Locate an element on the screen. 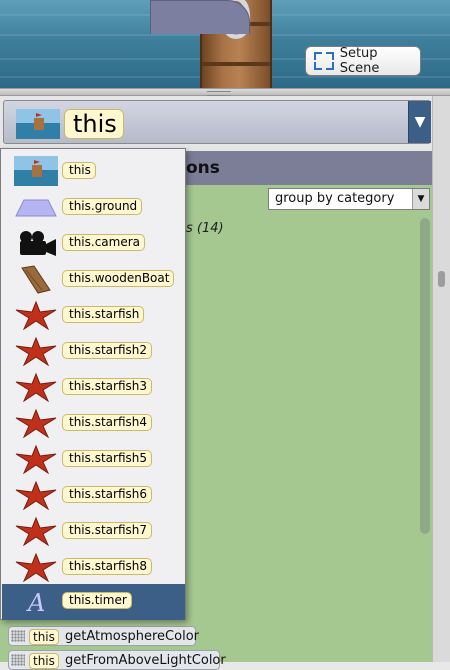 Image resolution: width=450 pixels, height=670 pixels. fullscreen-icon is located at coordinates (324, 61).